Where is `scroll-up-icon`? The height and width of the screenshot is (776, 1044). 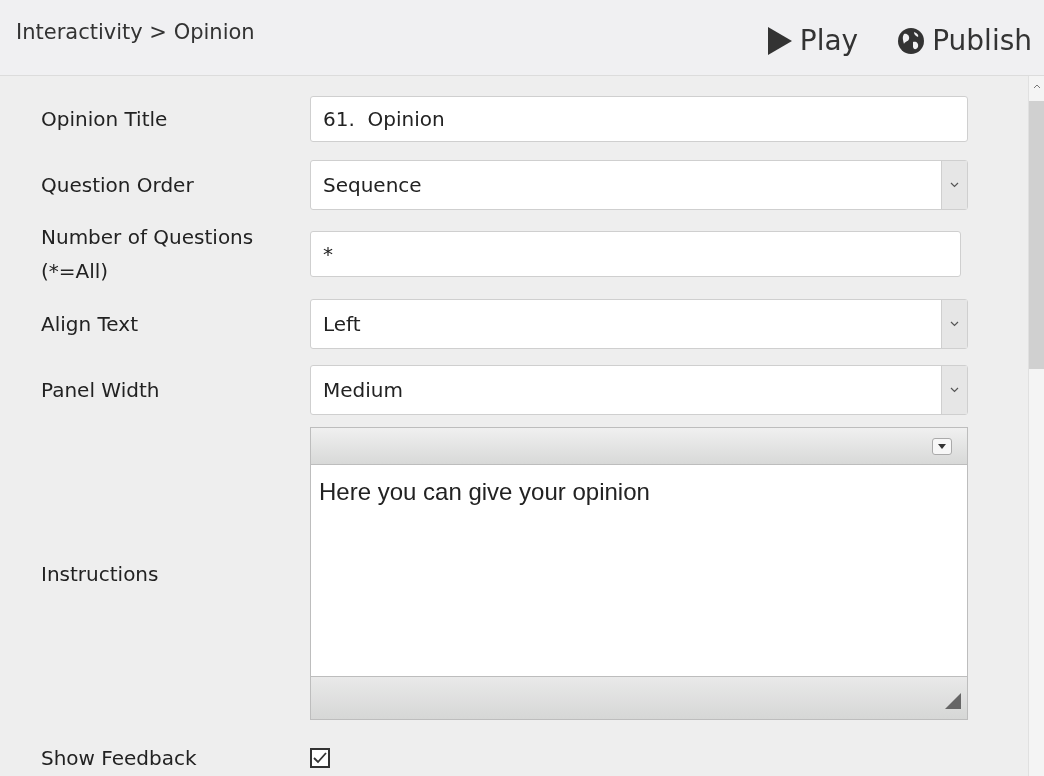
scroll-up-icon is located at coordinates (1036, 86).